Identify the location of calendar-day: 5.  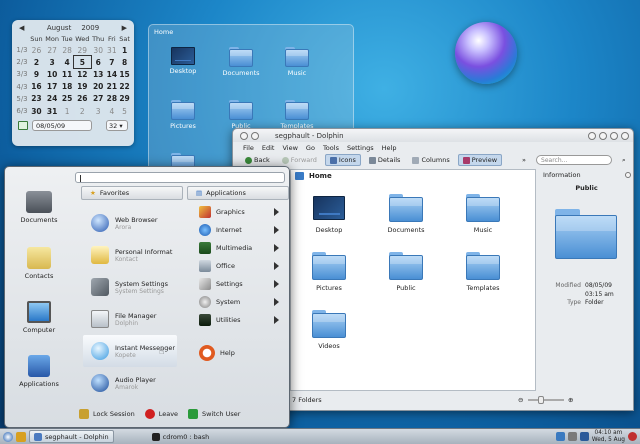
(124, 111).